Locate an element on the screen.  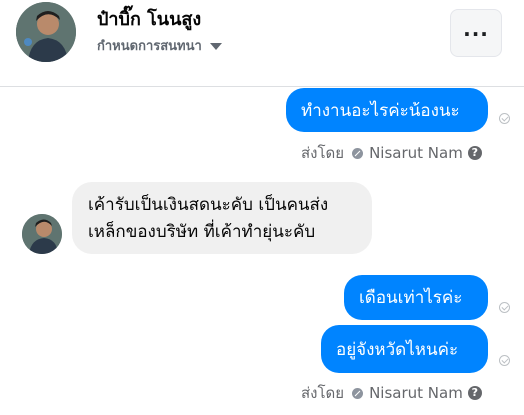
message-text: ทำงานอะไรค่ะน้องนะ is located at coordinates (380, 110).